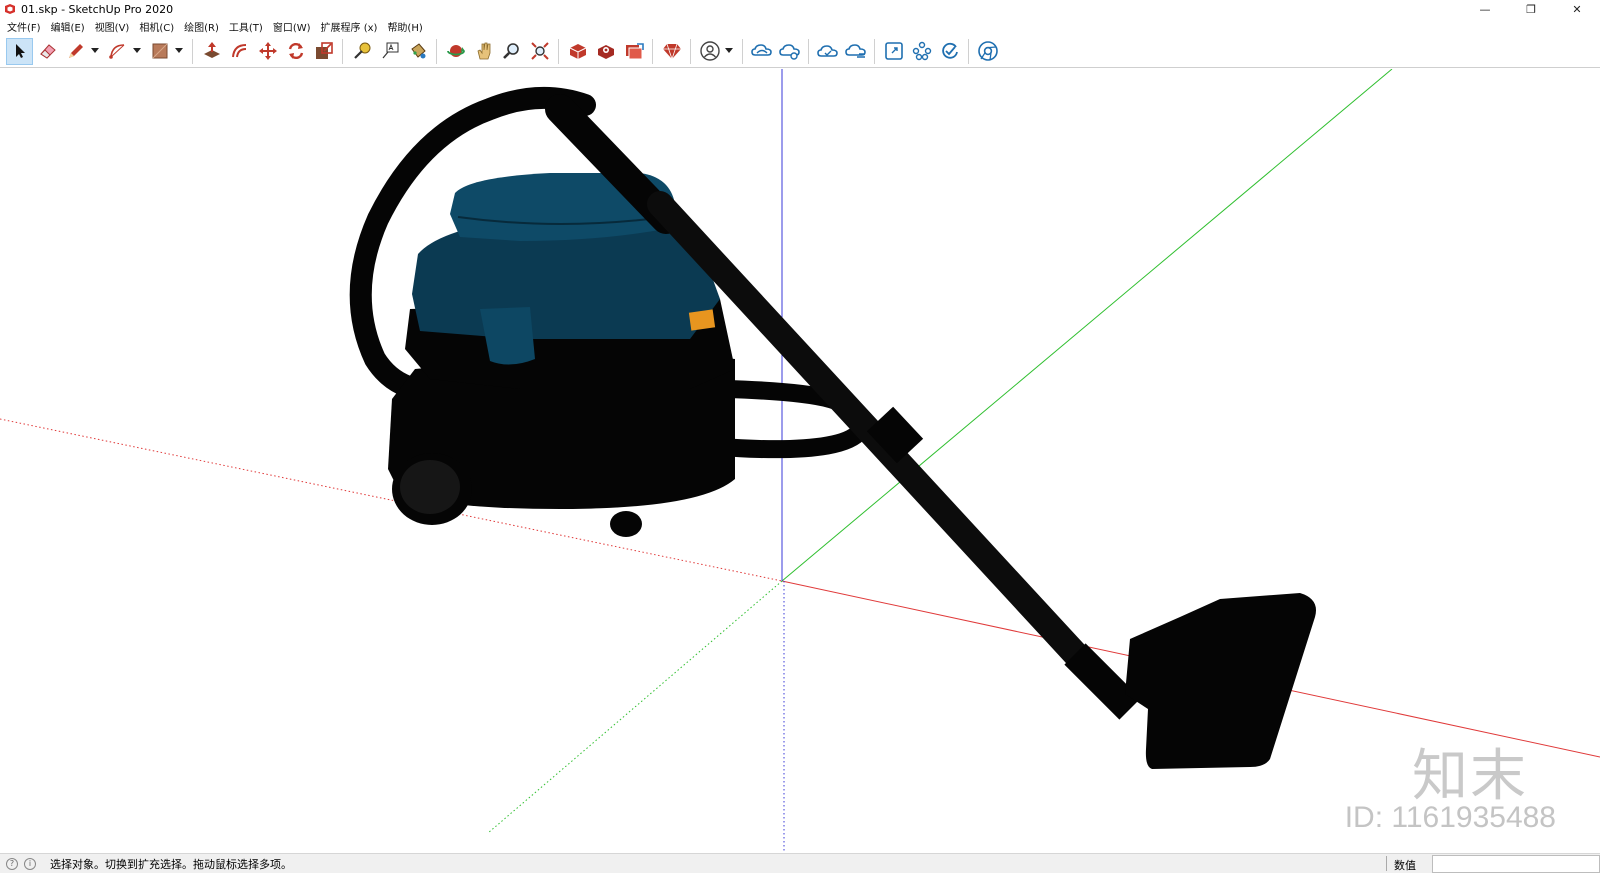  What do you see at coordinates (350, 26) in the screenshot?
I see `menu-extensions: 扩展程序 (x)` at bounding box center [350, 26].